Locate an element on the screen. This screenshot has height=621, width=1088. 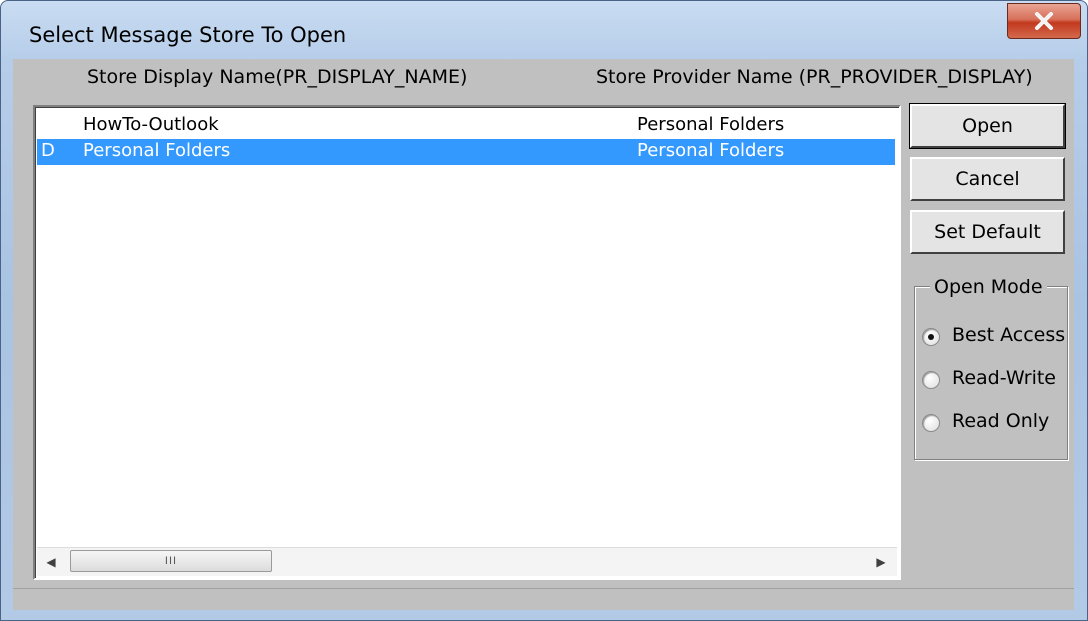
scroll-left-button: ◀ is located at coordinates (51, 562).